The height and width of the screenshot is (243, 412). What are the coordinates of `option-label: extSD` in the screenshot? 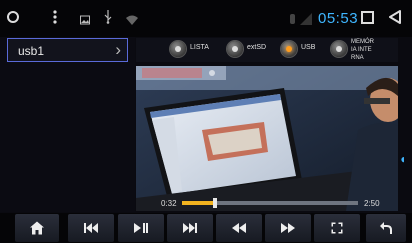 It's located at (257, 47).